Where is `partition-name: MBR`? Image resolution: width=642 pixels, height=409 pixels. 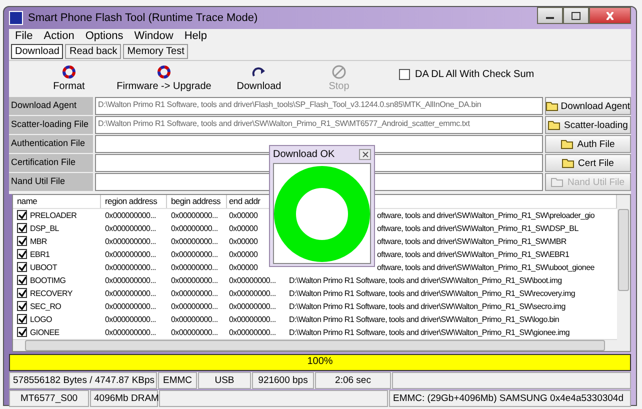 partition-name: MBR is located at coordinates (38, 242).